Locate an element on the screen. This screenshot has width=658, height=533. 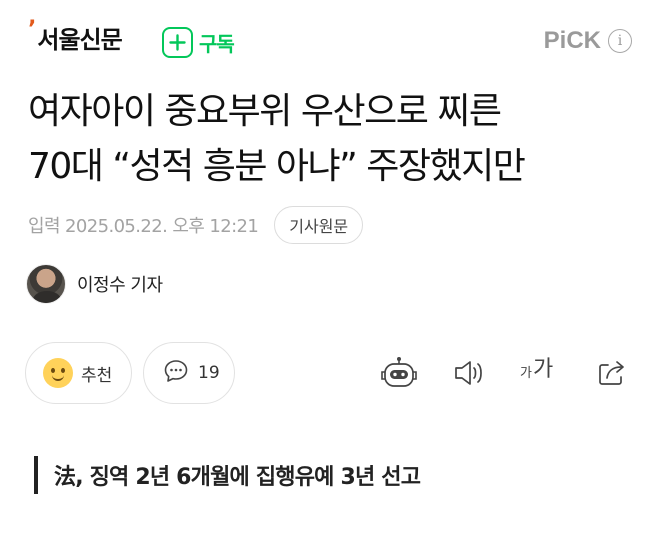
font-size-large-glyph: 가 is located at coordinates (543, 369).